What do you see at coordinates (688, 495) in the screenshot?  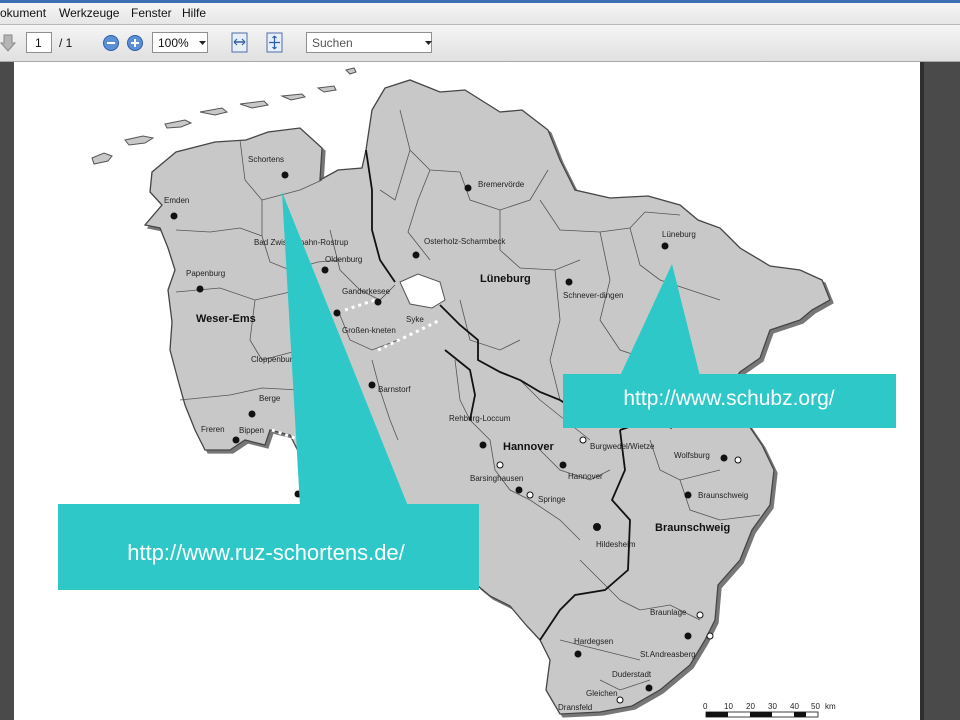 I see `city-dot-braunschweig` at bounding box center [688, 495].